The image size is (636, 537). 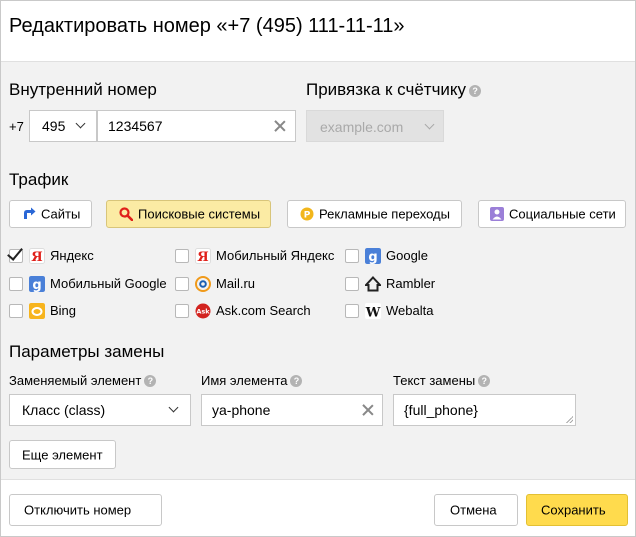 What do you see at coordinates (78, 510) in the screenshot?
I see `disable-number-label: Отключить номер` at bounding box center [78, 510].